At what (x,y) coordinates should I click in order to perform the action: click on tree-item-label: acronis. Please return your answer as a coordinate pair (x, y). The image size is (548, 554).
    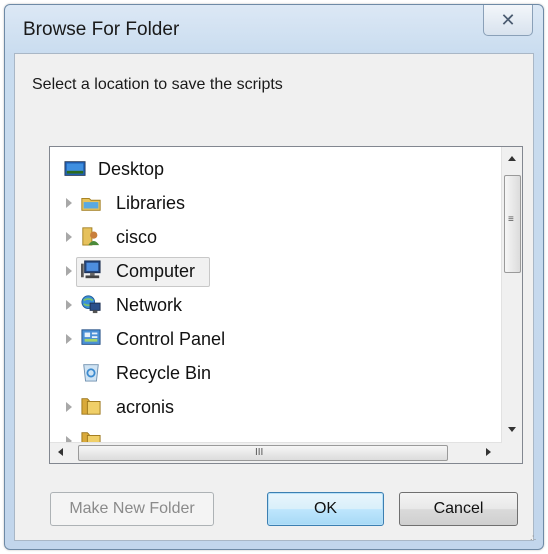
    Looking at the image, I should click on (145, 406).